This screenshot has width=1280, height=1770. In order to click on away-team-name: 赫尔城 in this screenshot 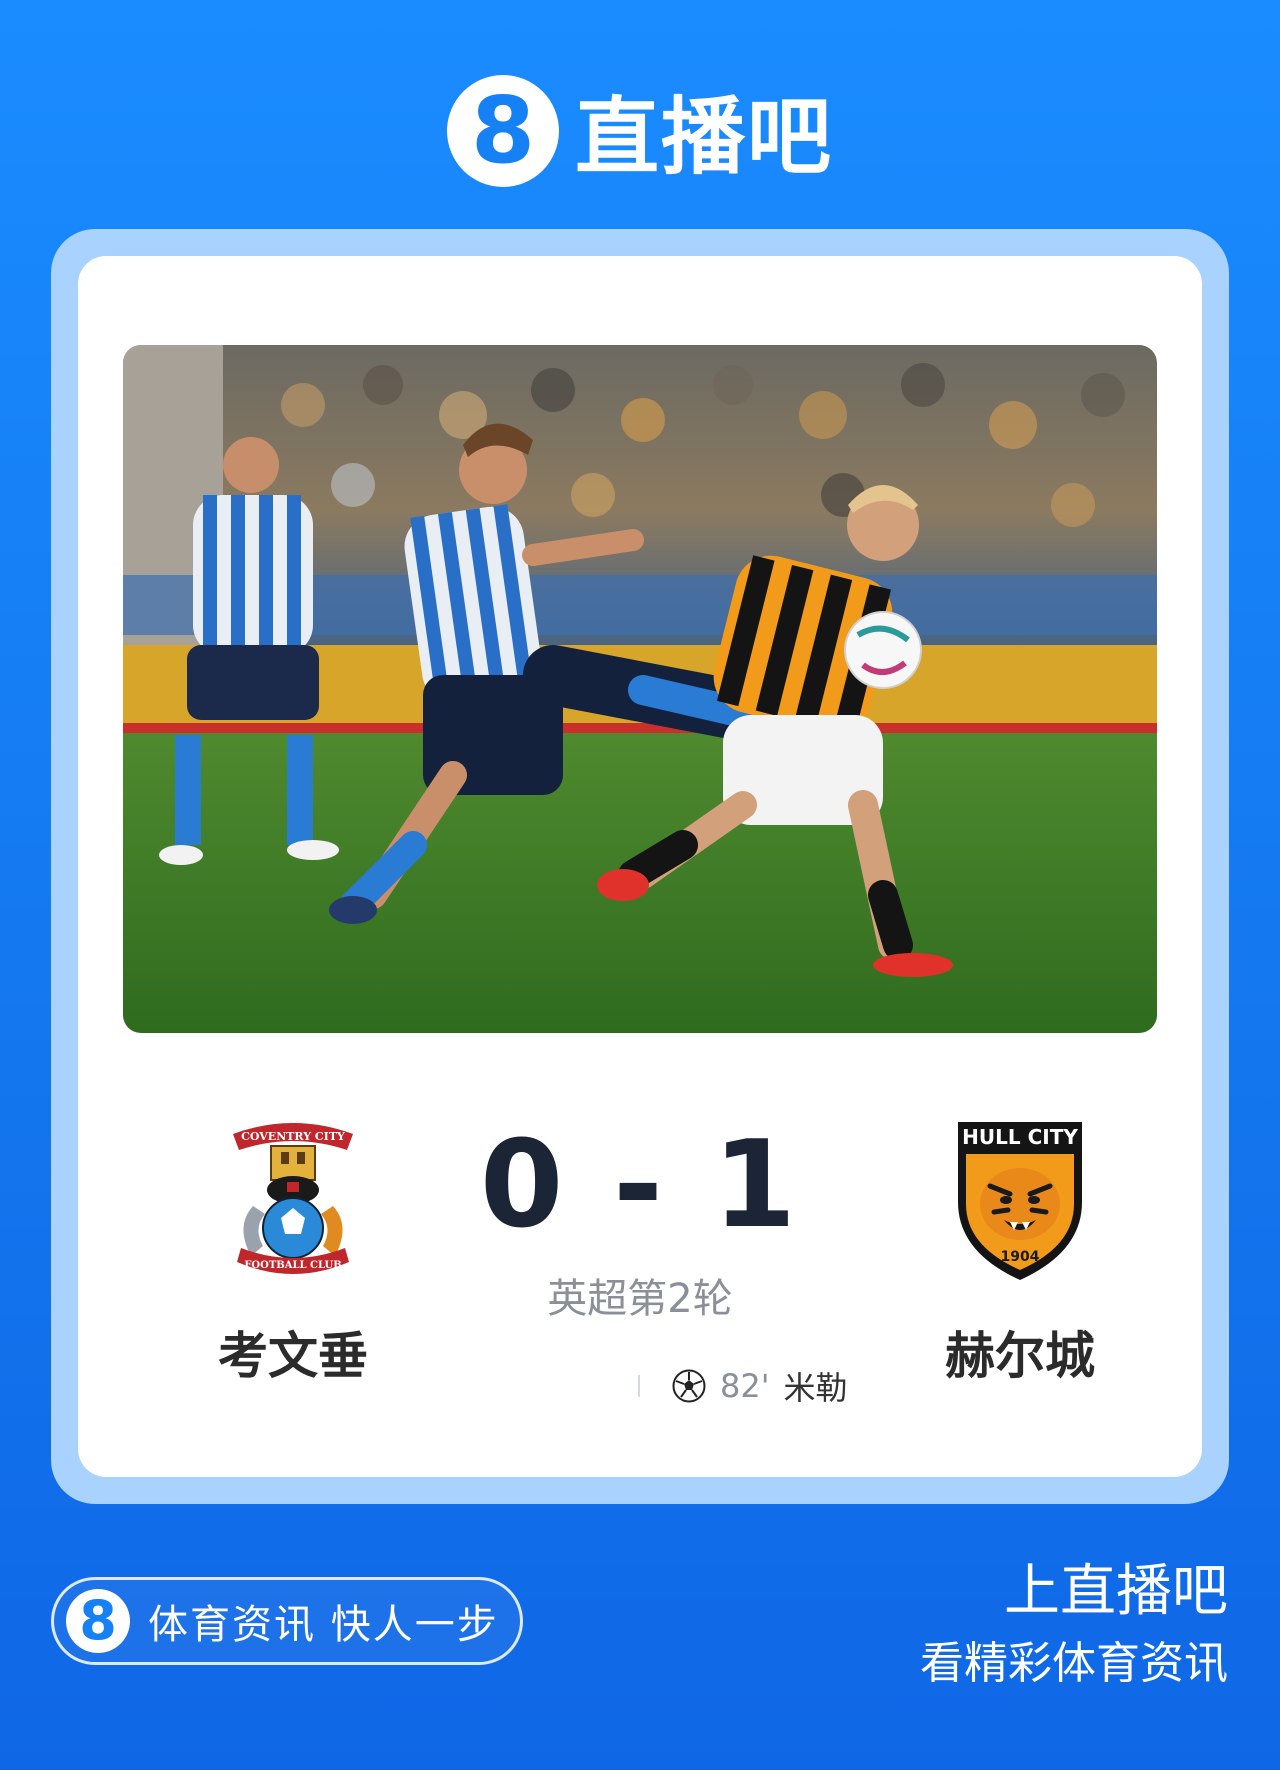, I will do `click(1020, 1356)`.